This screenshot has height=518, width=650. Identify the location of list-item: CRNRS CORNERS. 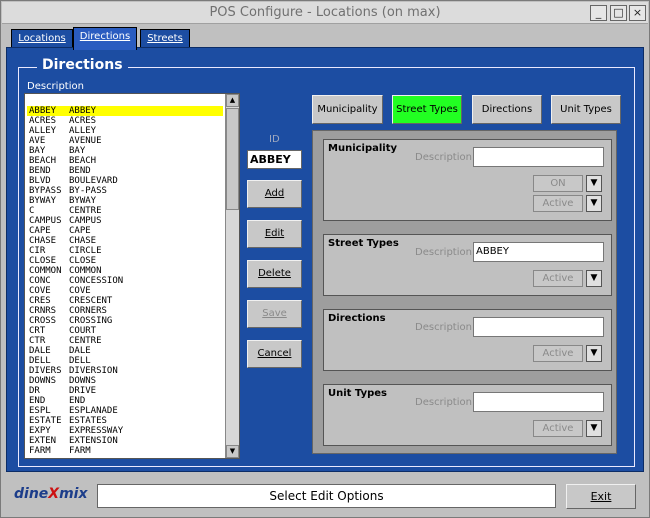
(125, 311).